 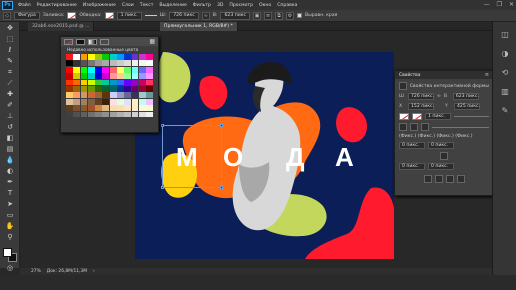 What do you see at coordinates (257, 15) in the screenshot?
I see `path-operations-icon: ▣` at bounding box center [257, 15].